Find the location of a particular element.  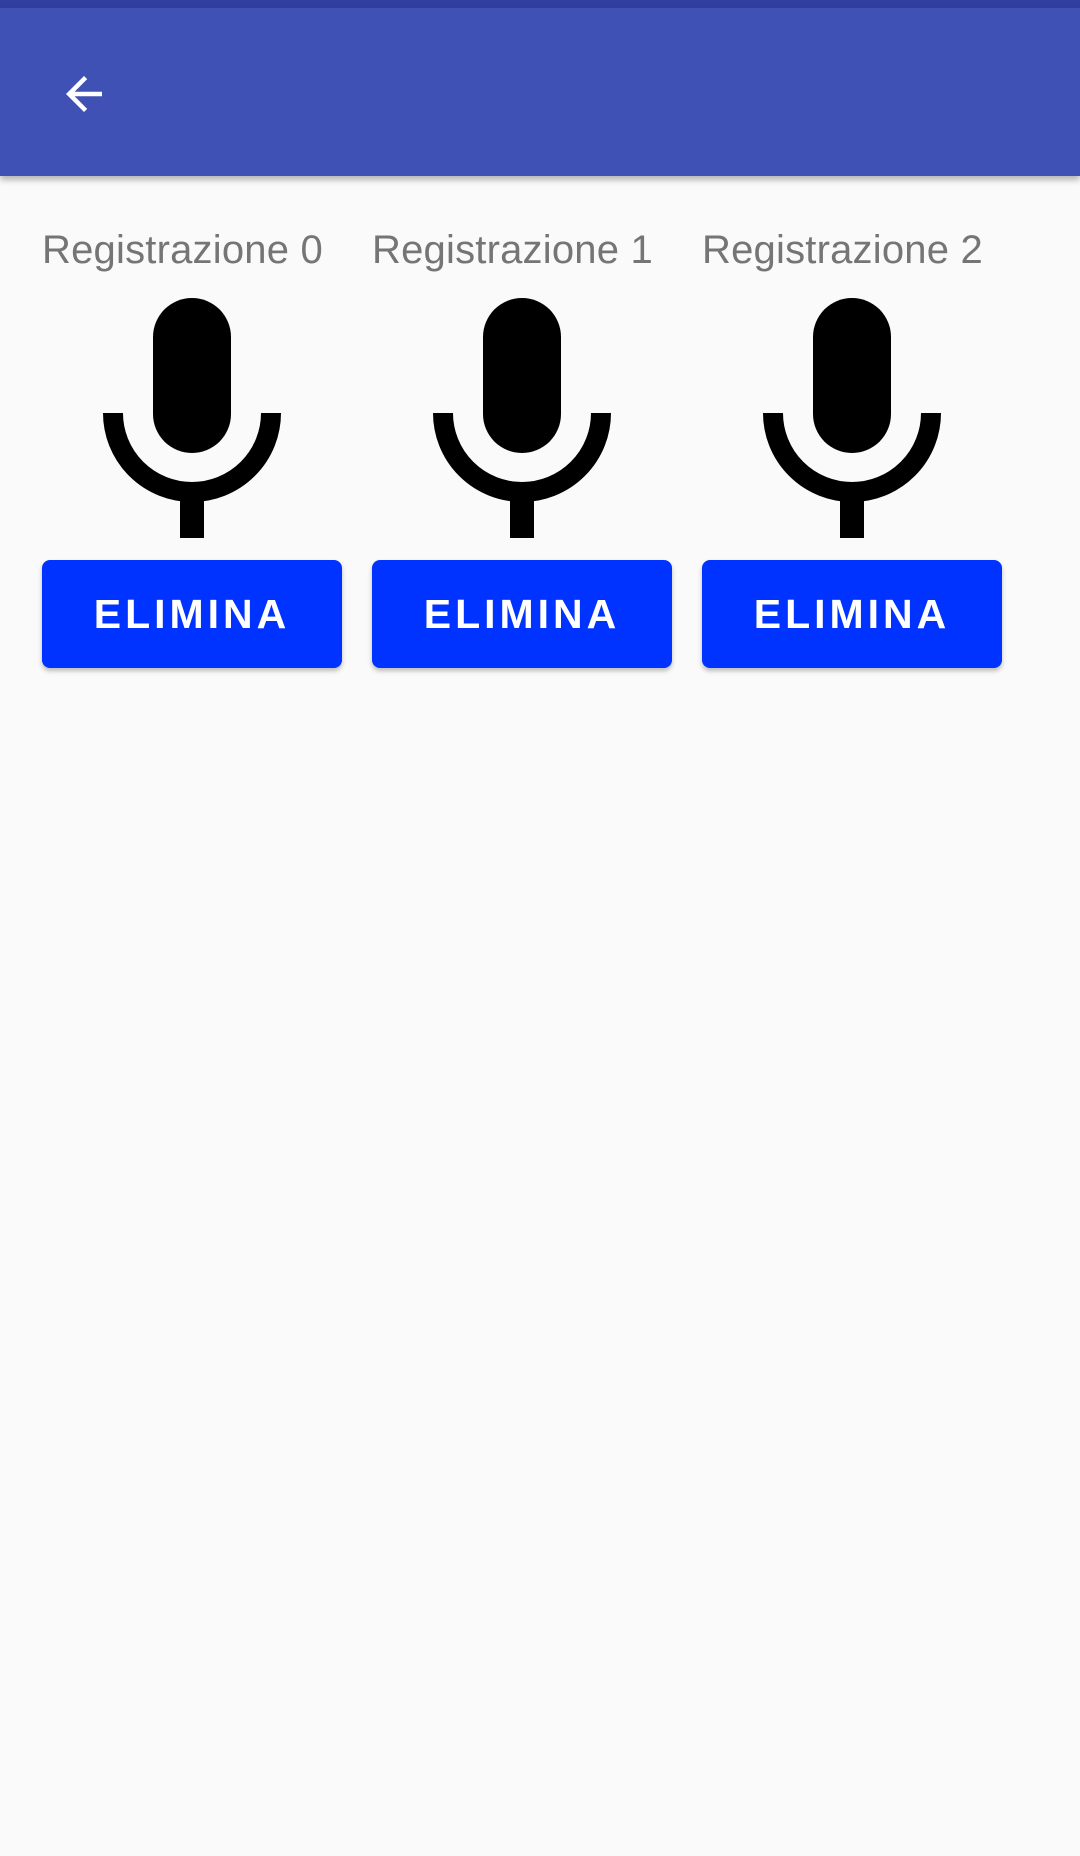

recording-title: Registrazione 1 is located at coordinates (512, 250).